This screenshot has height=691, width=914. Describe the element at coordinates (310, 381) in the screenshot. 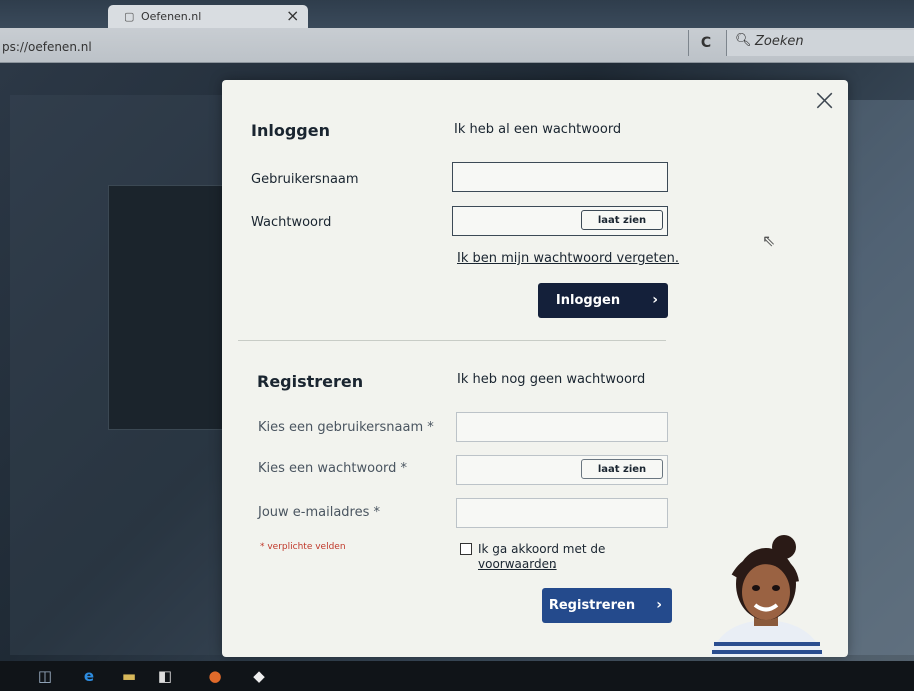

I see `register-heading: Registreren` at that location.